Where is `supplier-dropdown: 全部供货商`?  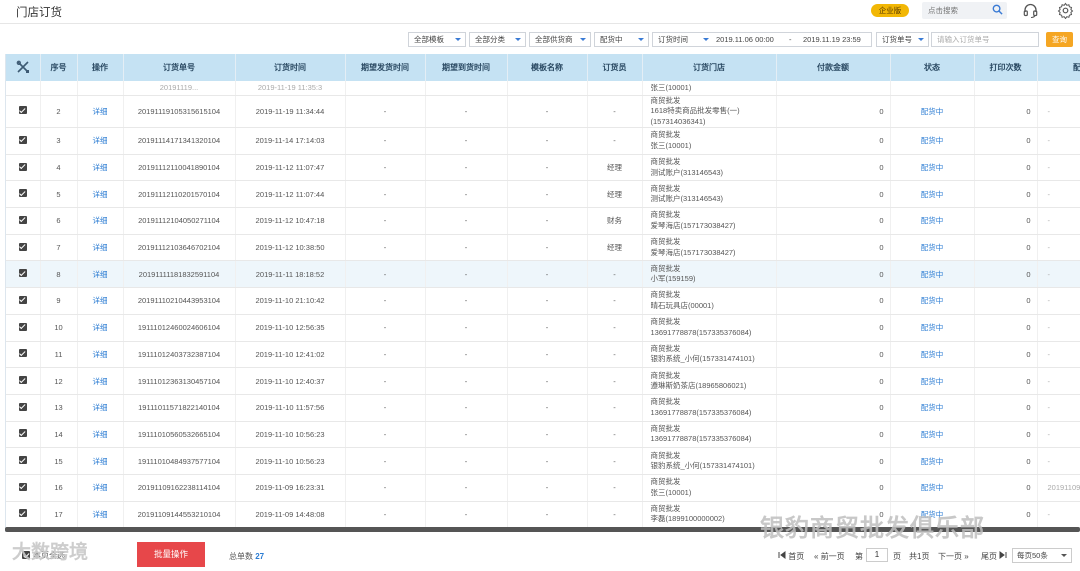 supplier-dropdown: 全部供货商 is located at coordinates (560, 39).